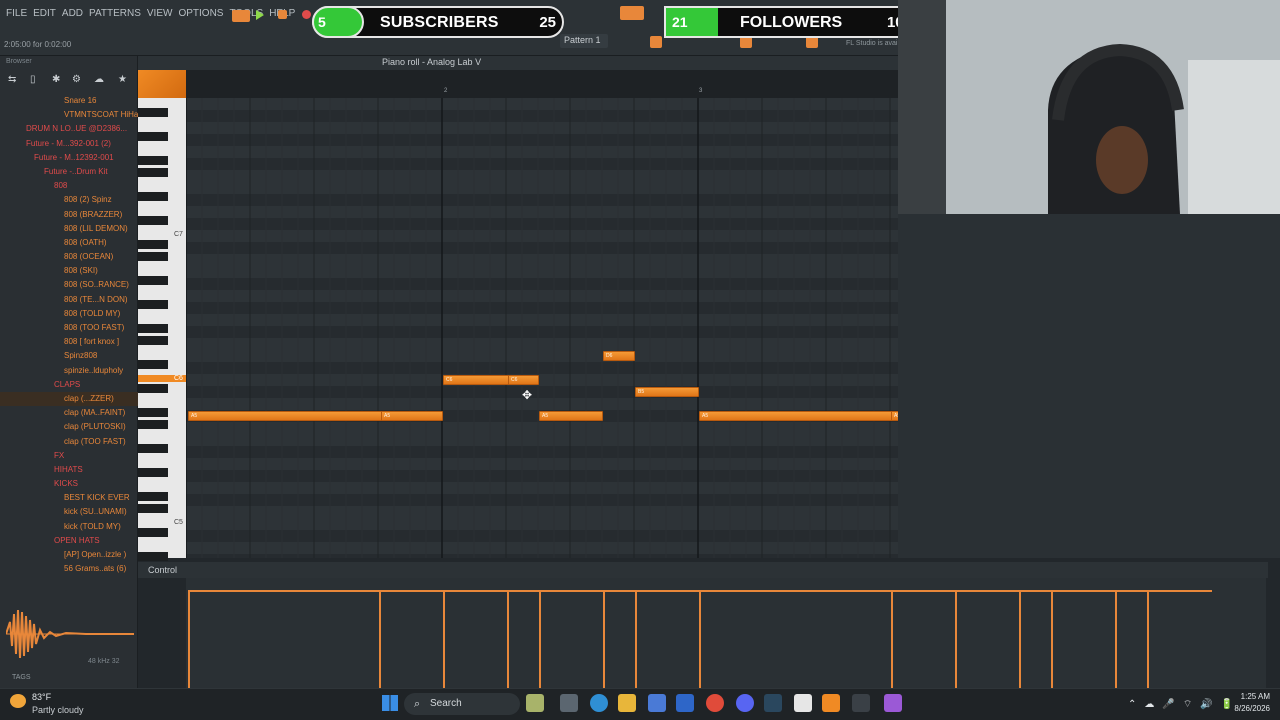  Describe the element at coordinates (715, 703) in the screenshot. I see `chrome-icon` at that location.